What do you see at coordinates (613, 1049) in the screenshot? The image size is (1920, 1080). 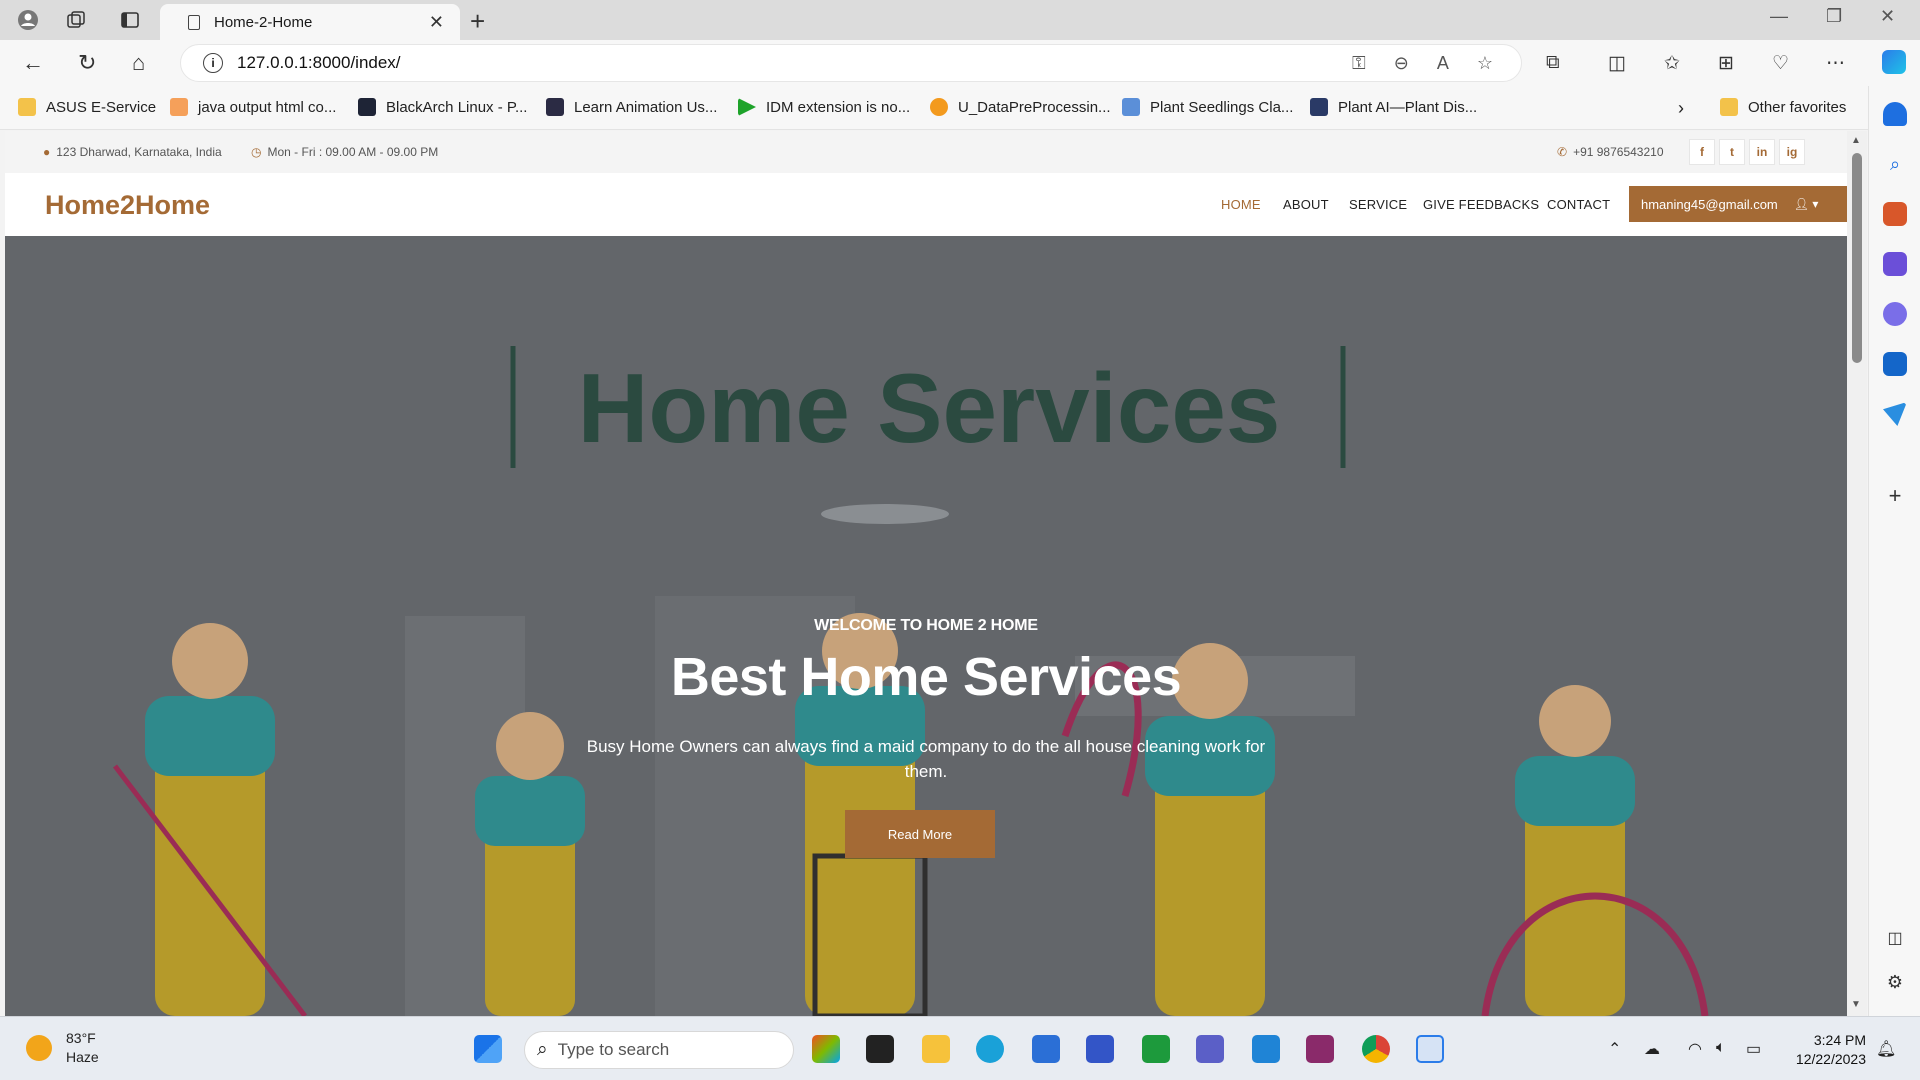 I see `search-placeholder: Type to search` at bounding box center [613, 1049].